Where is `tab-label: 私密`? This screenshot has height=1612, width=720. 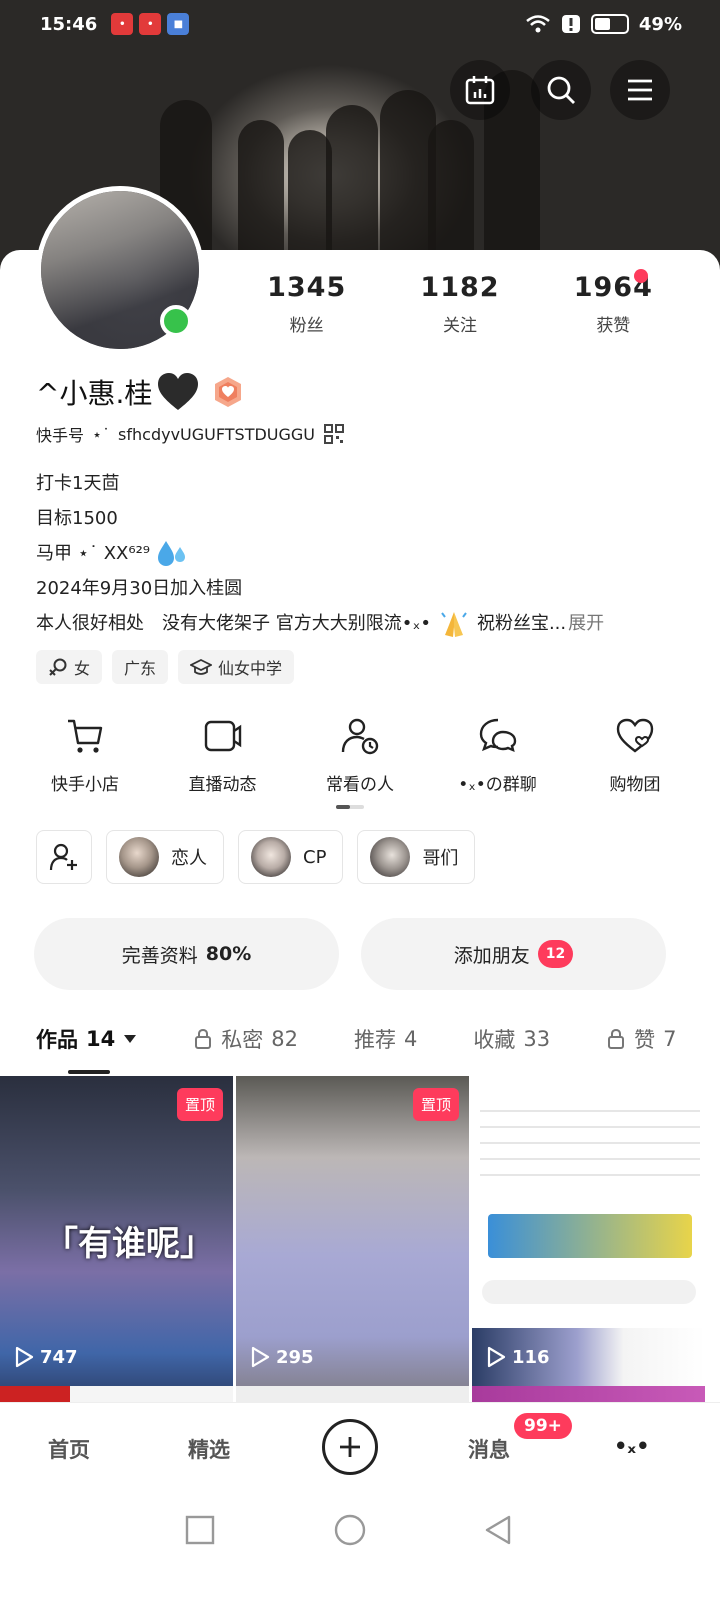
tab-label: 私密 is located at coordinates (242, 1040).